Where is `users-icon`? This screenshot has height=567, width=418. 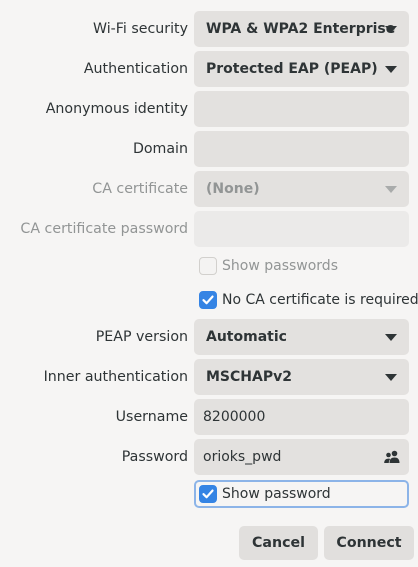 users-icon is located at coordinates (392, 457).